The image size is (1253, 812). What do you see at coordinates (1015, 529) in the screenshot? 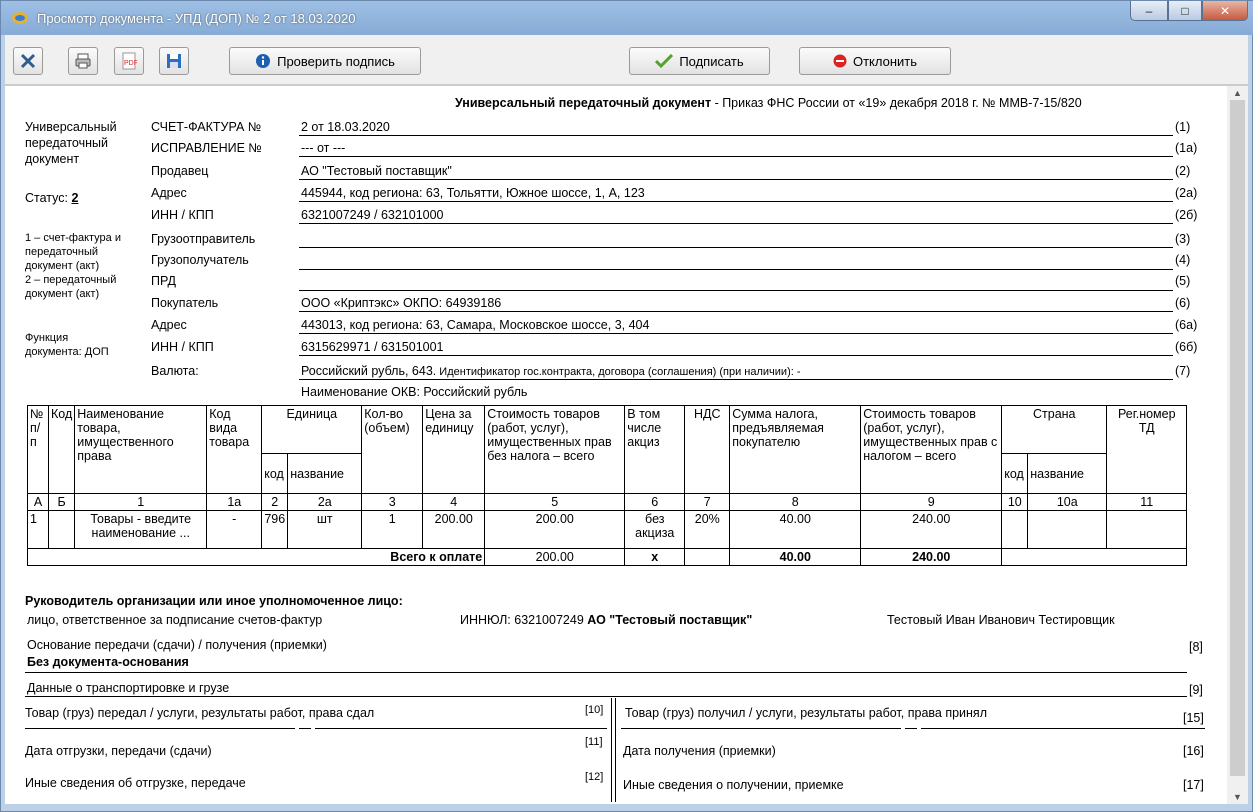
I see `cell-country-code` at bounding box center [1015, 529].